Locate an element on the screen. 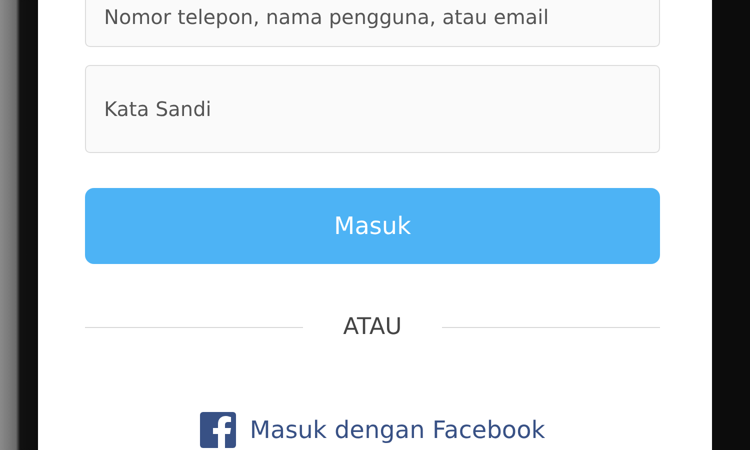  facebook-login-link: Masuk dengan Facebook is located at coordinates (398, 430).